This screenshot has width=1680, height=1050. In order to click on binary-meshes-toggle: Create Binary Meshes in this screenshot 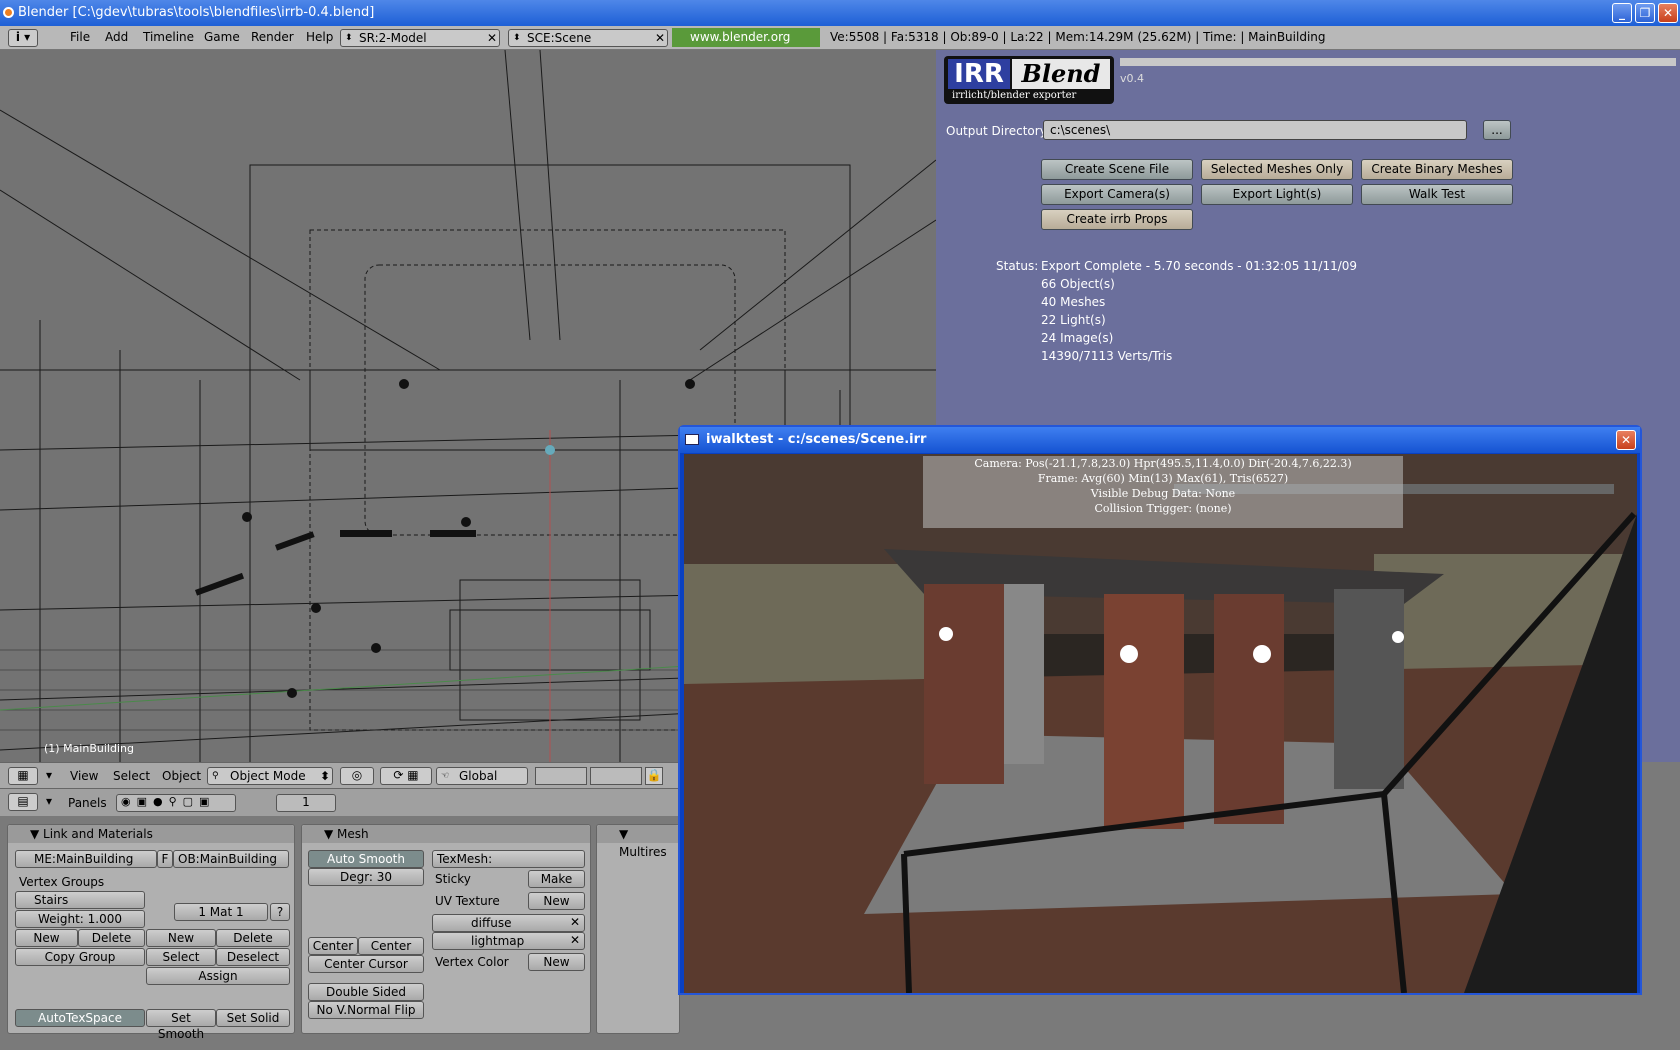, I will do `click(1437, 169)`.